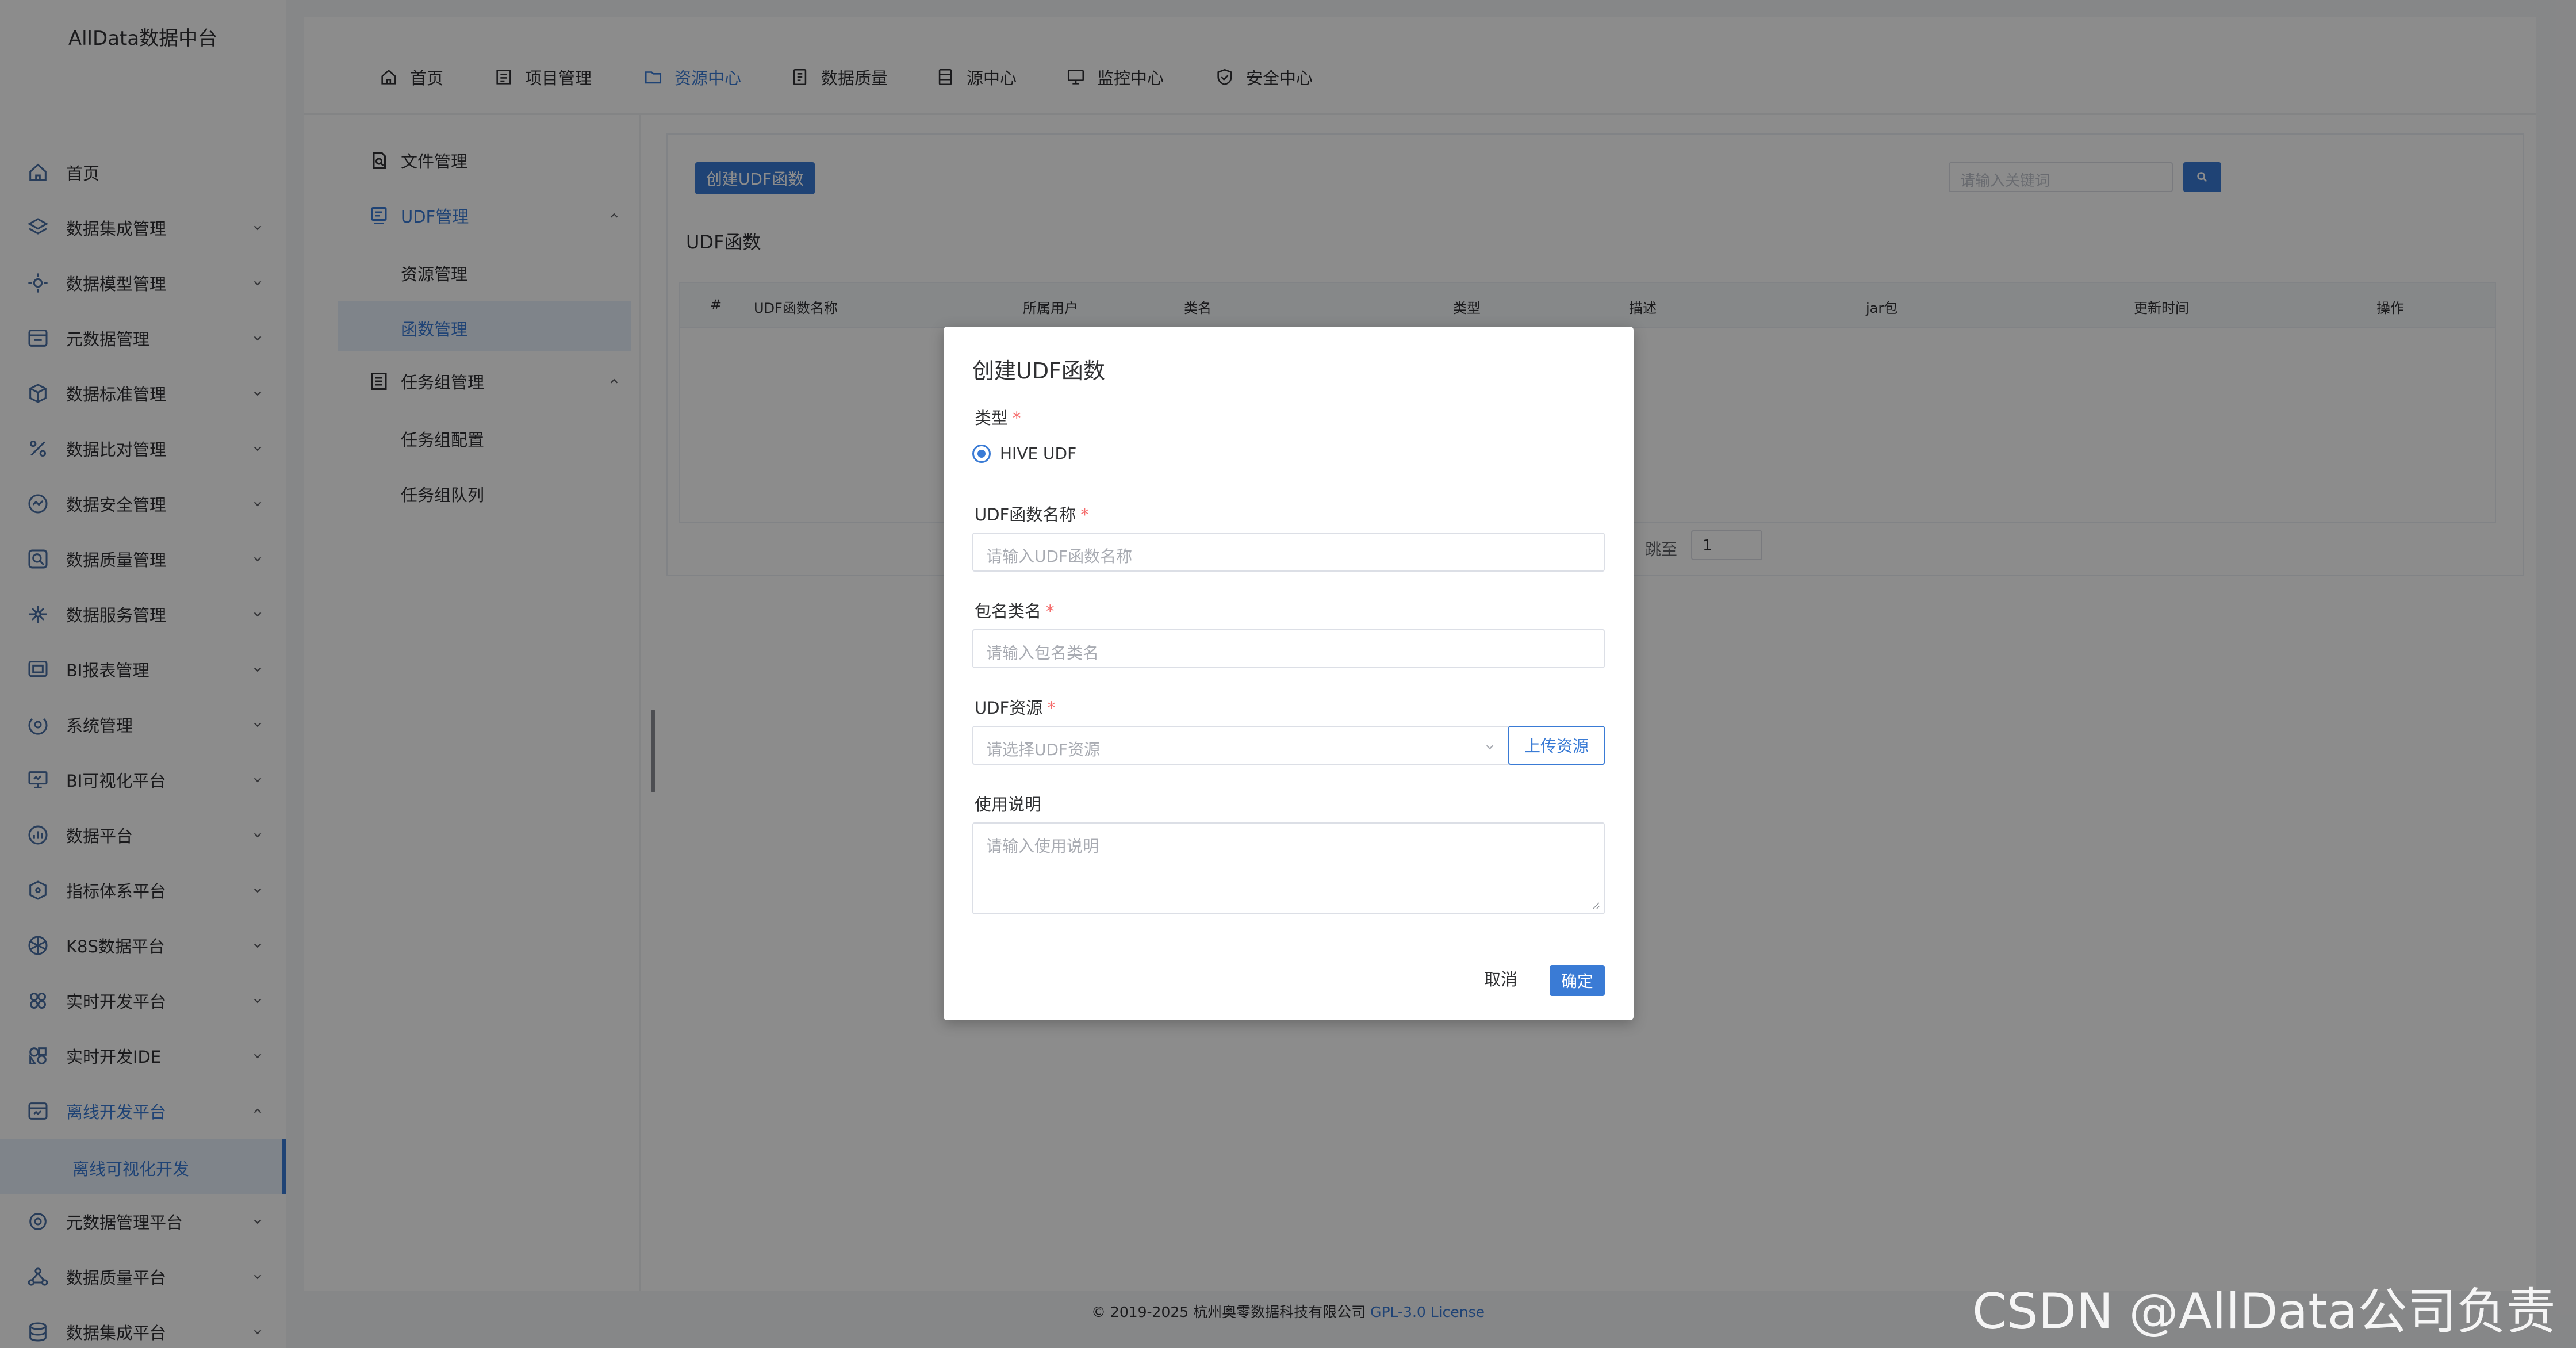 The height and width of the screenshot is (1348, 2576). I want to click on udf-name-label-text: UDF函数名称, so click(1025, 514).